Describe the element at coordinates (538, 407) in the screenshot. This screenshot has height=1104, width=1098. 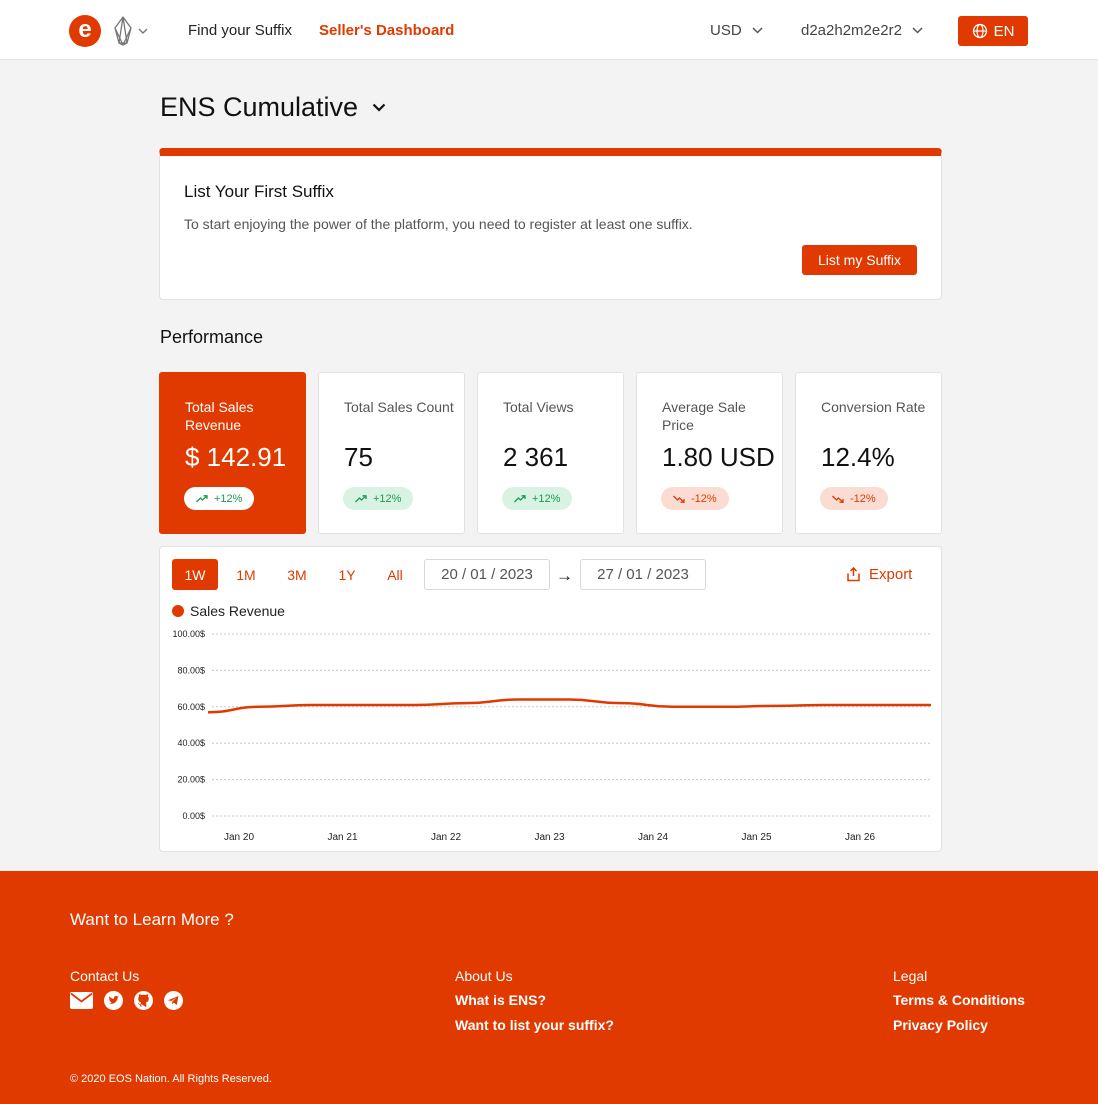
I see `metric-label: Total Views` at that location.